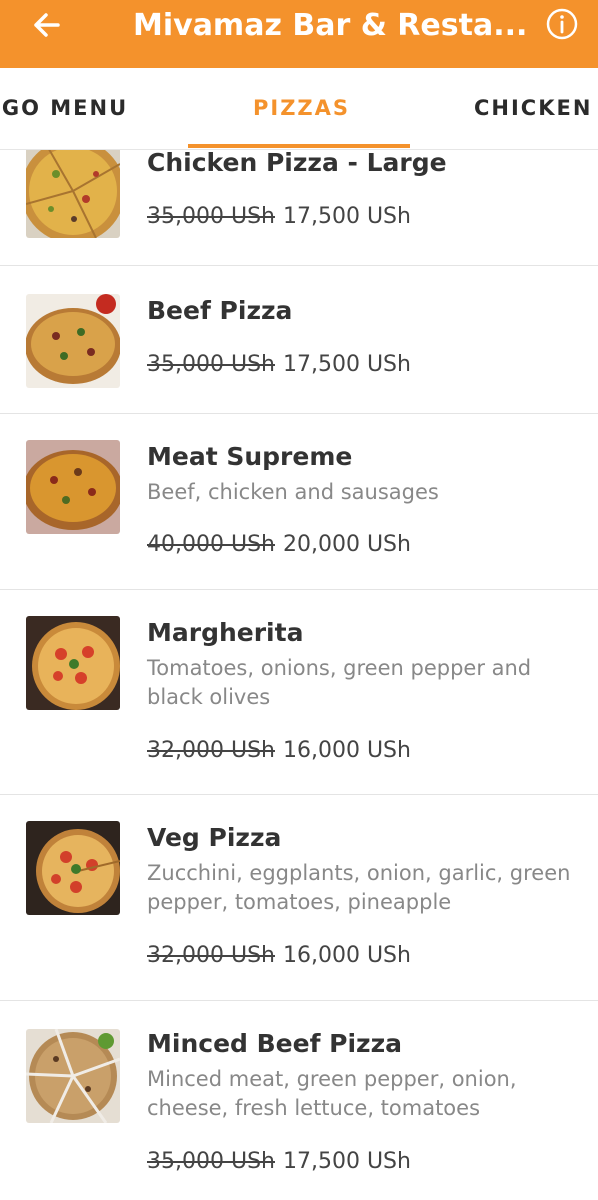  I want to click on menu-item: Beef Pizza 35,000 USh 17,500 USh, so click(299, 340).